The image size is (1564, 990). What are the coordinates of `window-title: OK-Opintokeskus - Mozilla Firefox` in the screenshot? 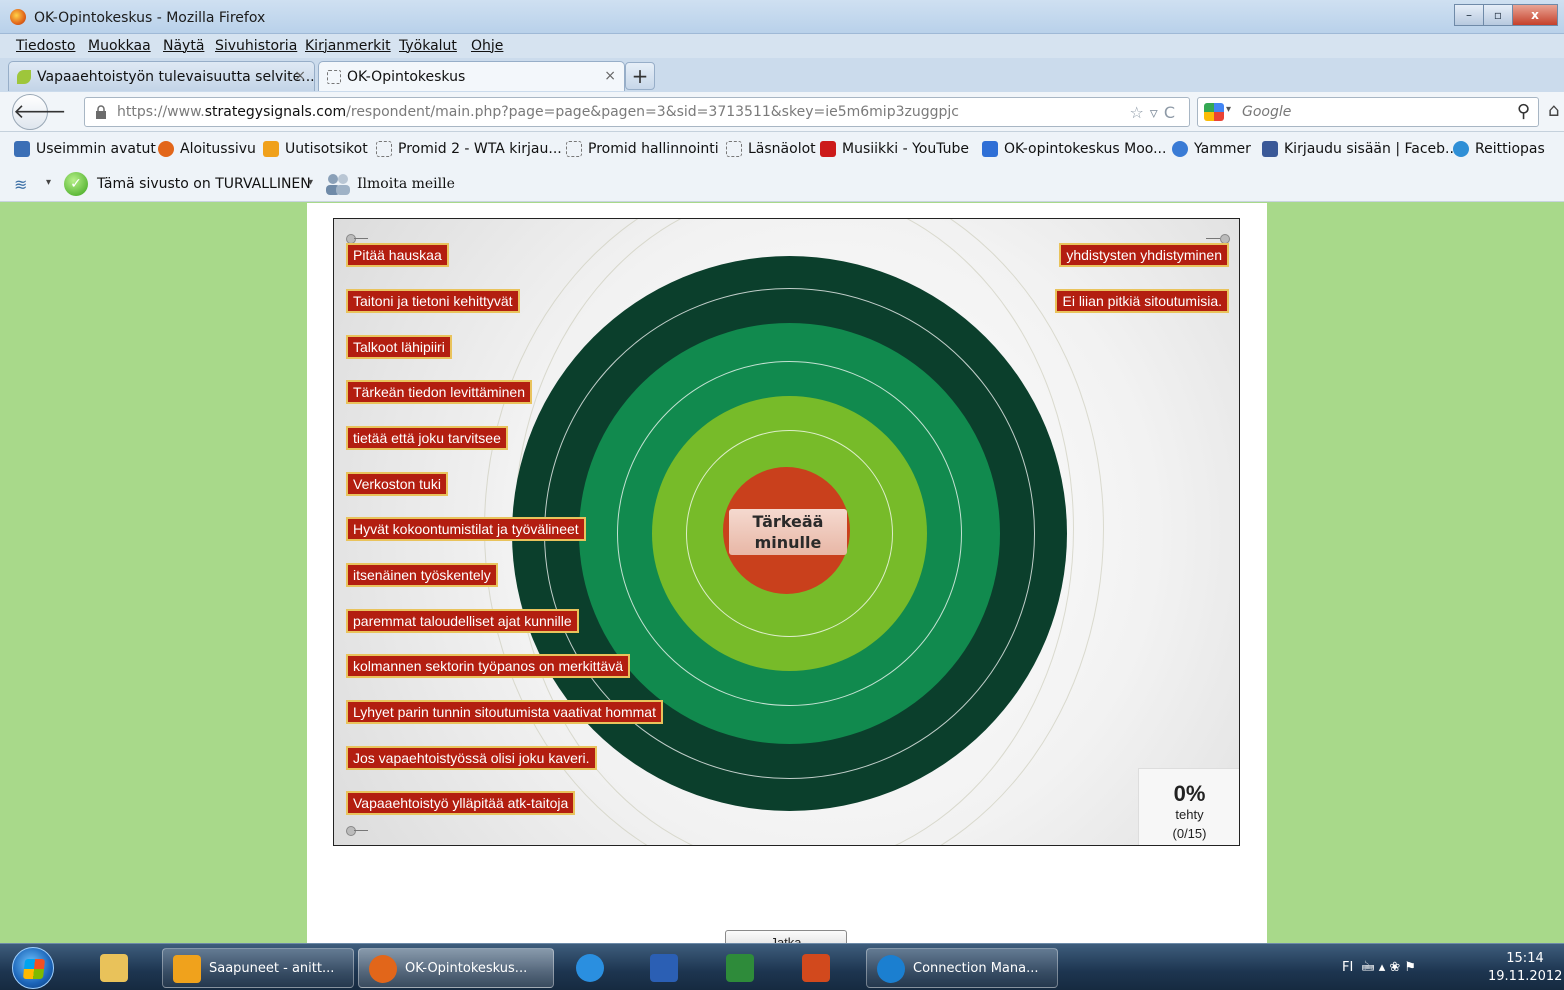 It's located at (150, 18).